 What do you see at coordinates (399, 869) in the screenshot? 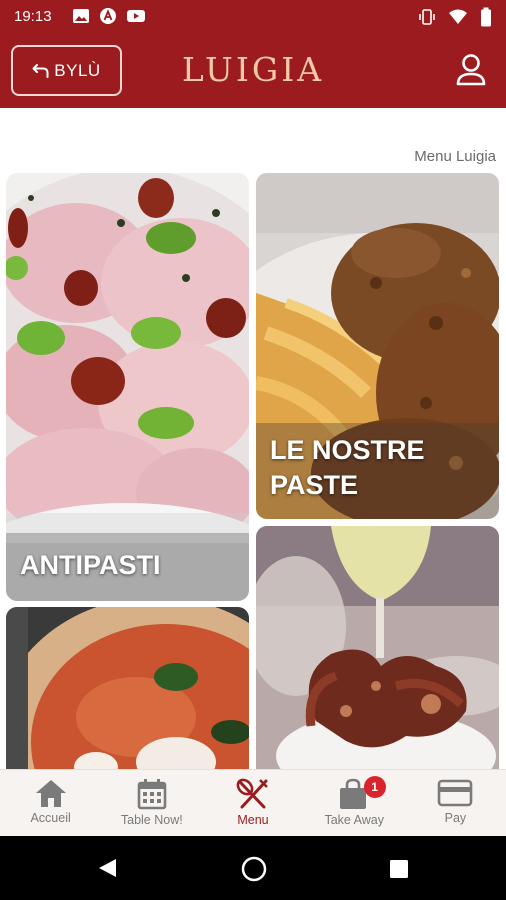
I see `recents-square-icon` at bounding box center [399, 869].